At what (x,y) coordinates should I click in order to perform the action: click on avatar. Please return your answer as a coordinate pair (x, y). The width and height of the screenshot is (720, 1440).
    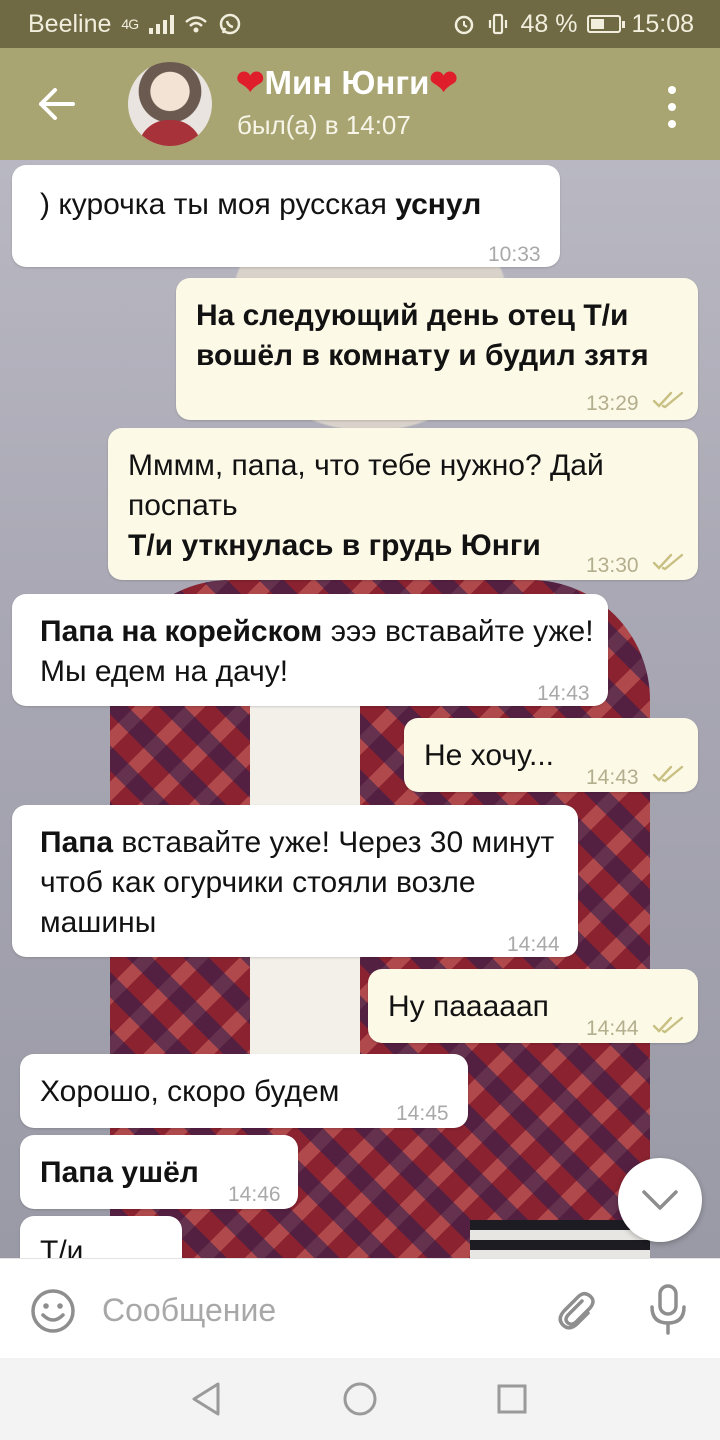
    Looking at the image, I should click on (170, 104).